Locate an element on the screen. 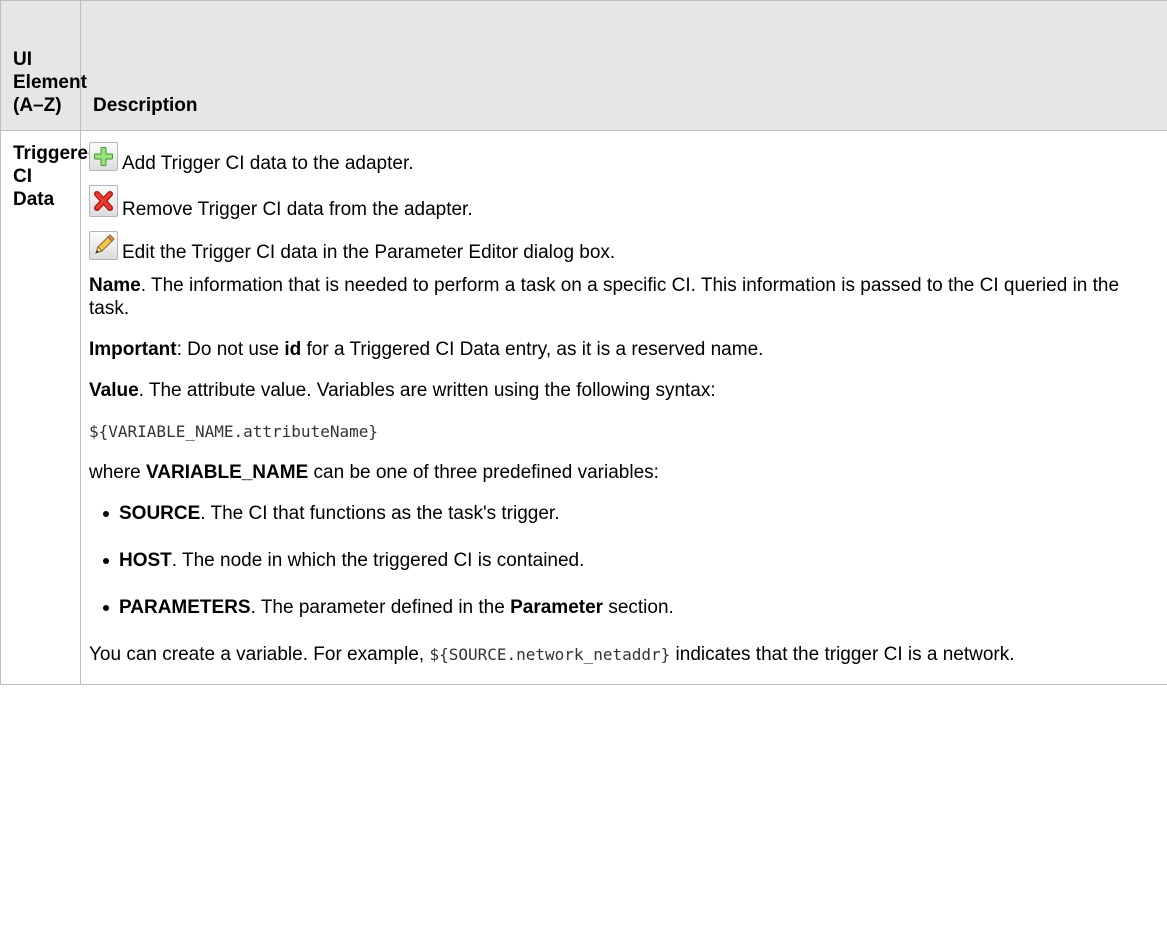  parameter-section-ref: Parameter is located at coordinates (557, 607).